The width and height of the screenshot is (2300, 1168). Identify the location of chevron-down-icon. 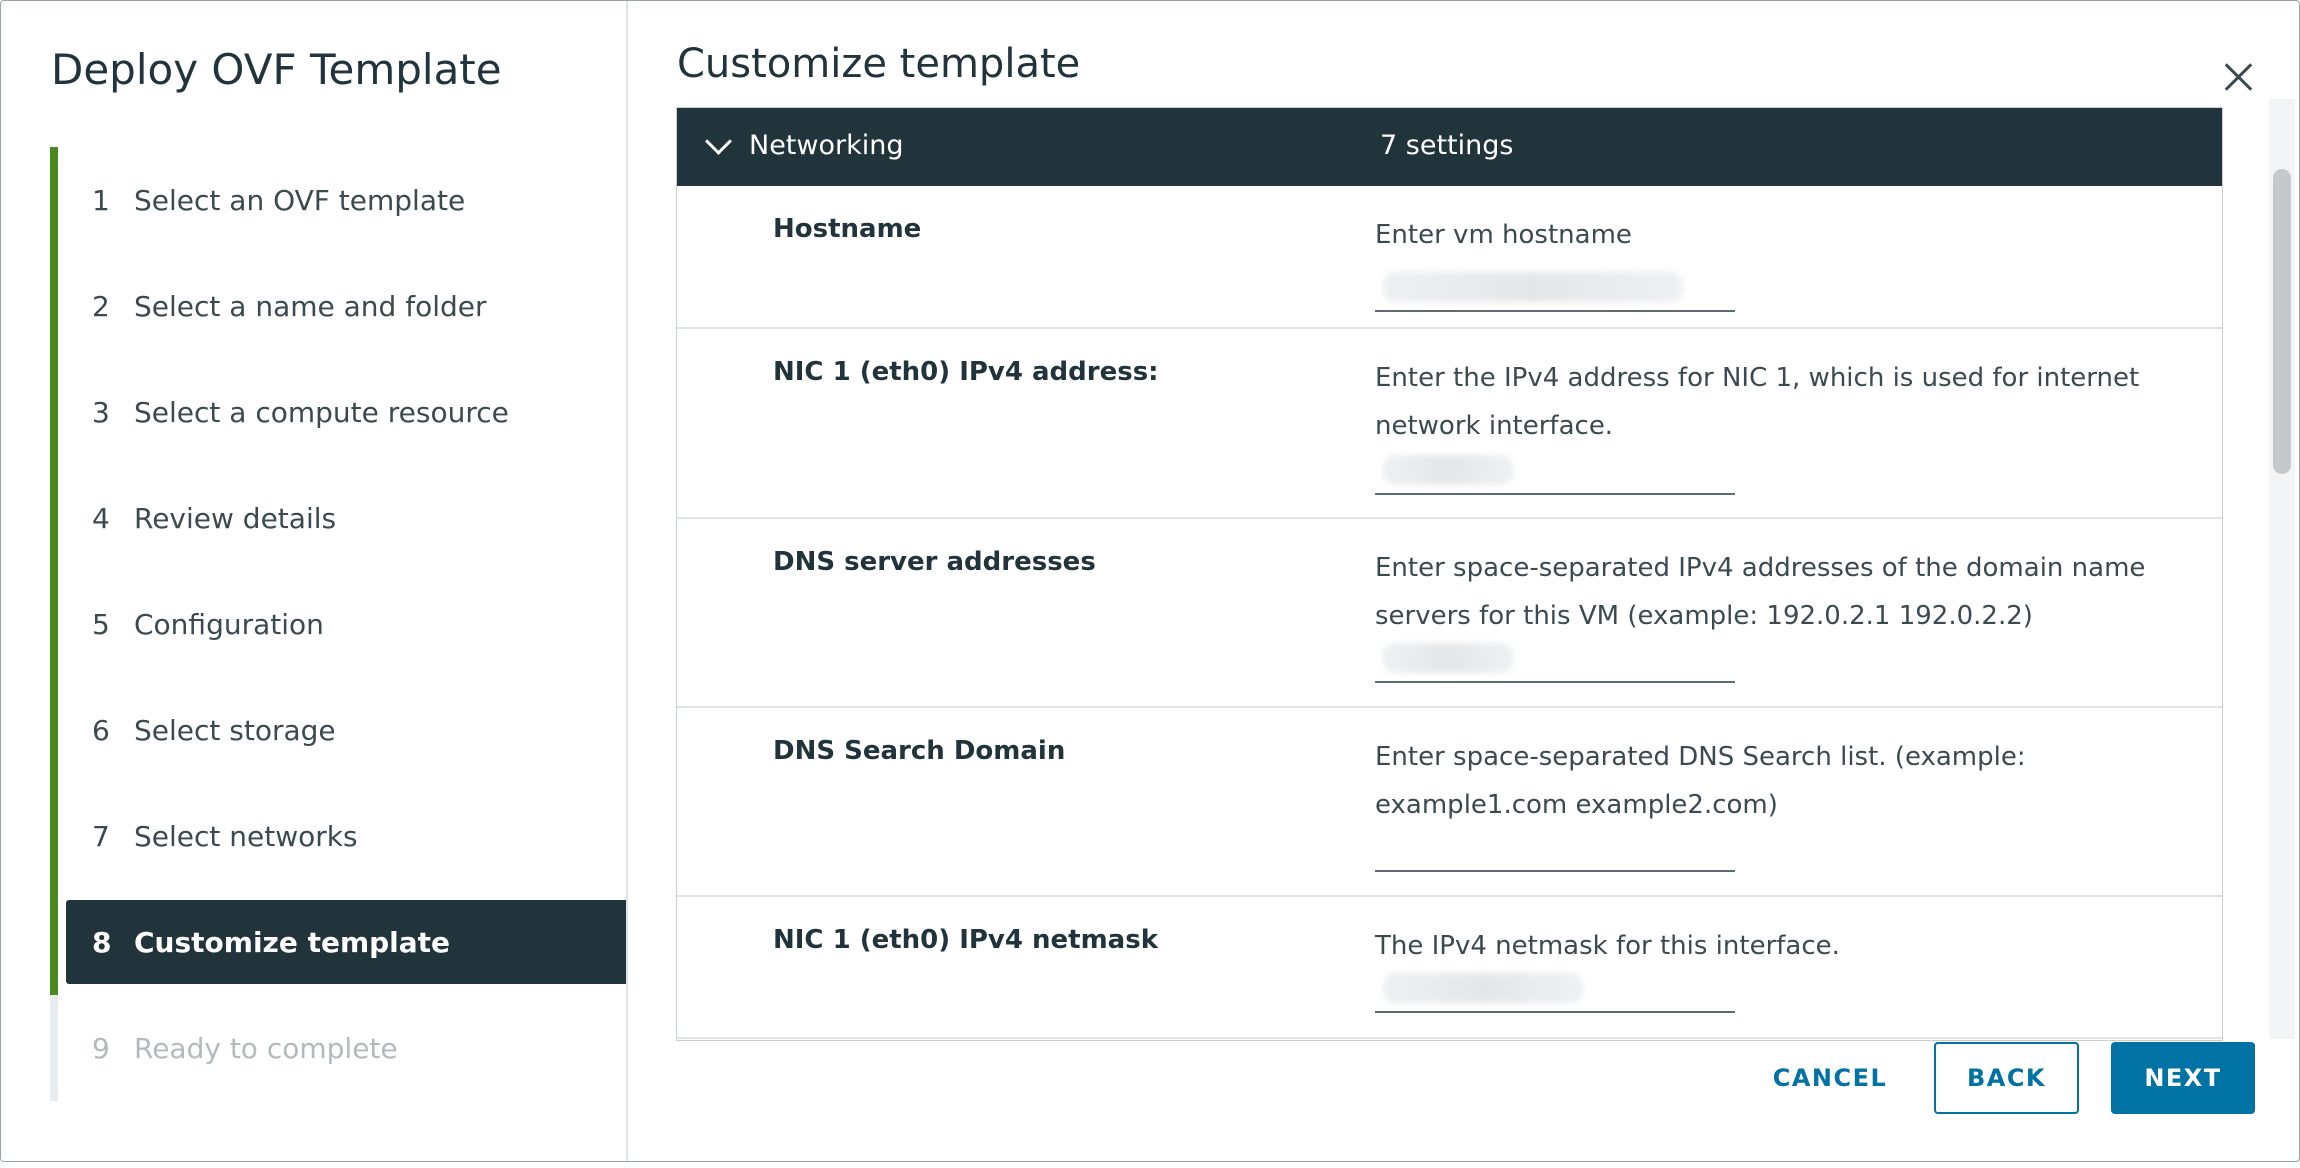
(718, 141).